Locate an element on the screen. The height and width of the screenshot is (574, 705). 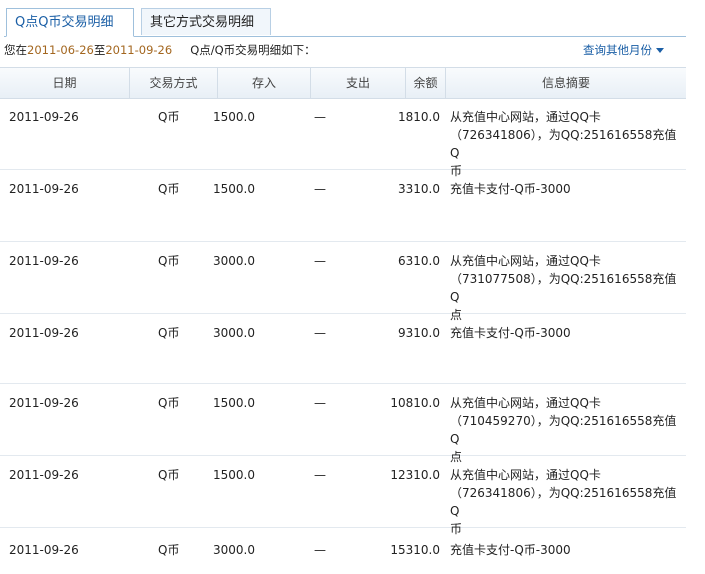
tab-bar: Q点Q币交易明细 其它方式交易明细 is located at coordinates (345, 21).